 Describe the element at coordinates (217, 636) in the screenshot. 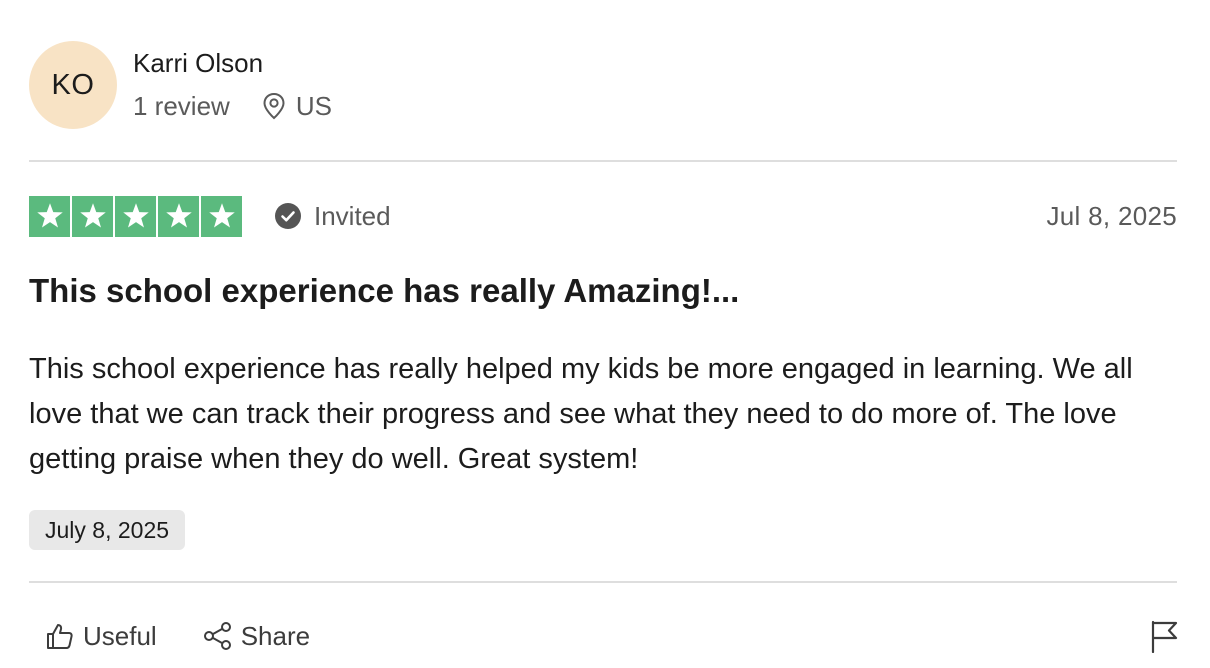

I see `share-icon` at that location.